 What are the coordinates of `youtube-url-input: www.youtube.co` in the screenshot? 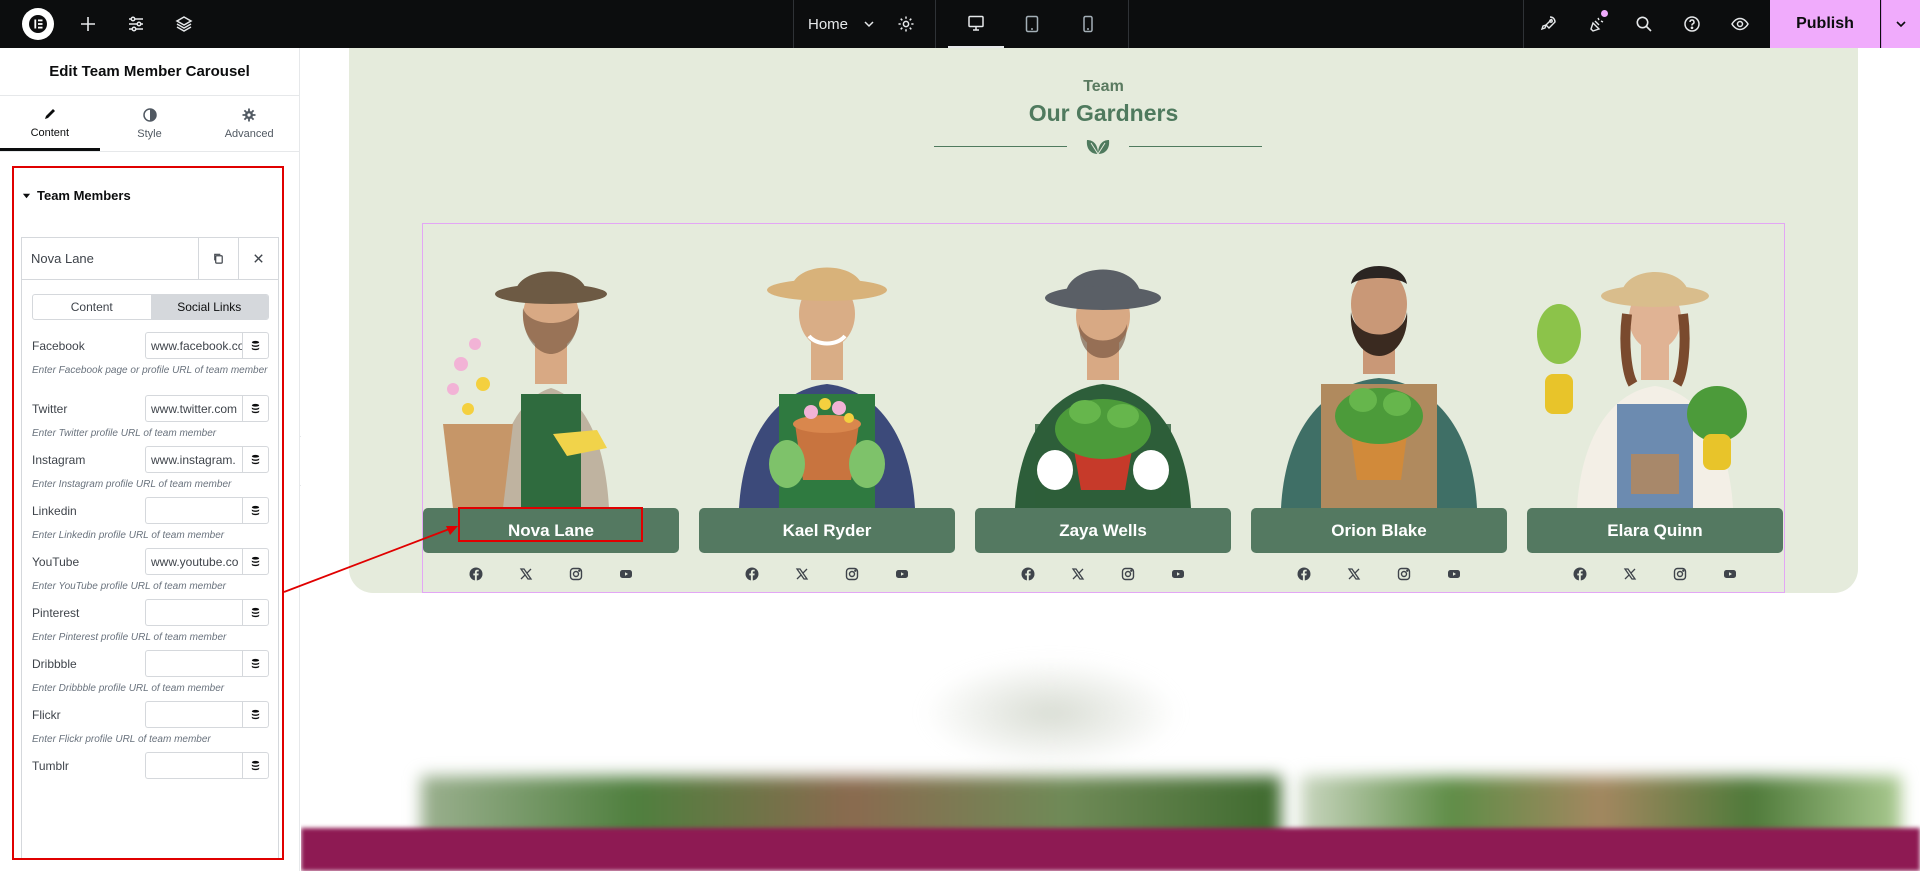 It's located at (193, 561).